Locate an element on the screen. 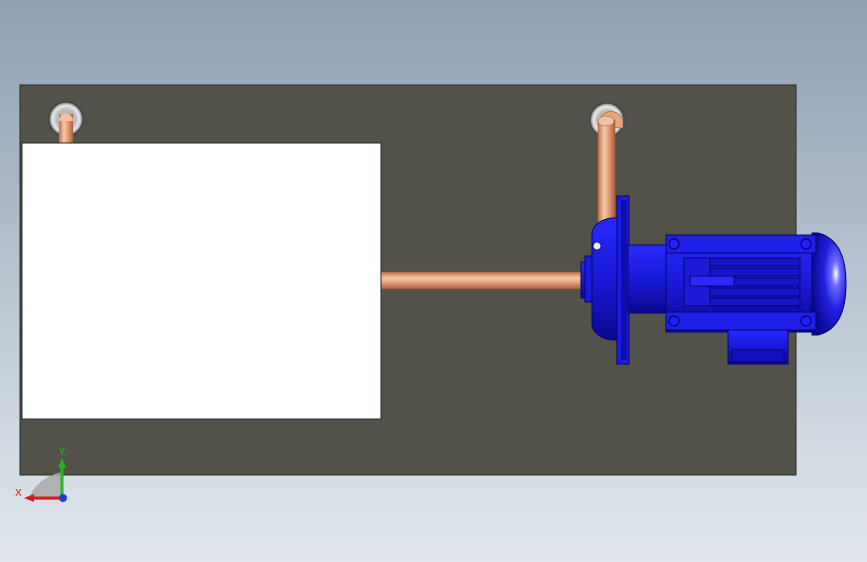 The height and width of the screenshot is (562, 867). triad-x-label: X is located at coordinates (18, 493).